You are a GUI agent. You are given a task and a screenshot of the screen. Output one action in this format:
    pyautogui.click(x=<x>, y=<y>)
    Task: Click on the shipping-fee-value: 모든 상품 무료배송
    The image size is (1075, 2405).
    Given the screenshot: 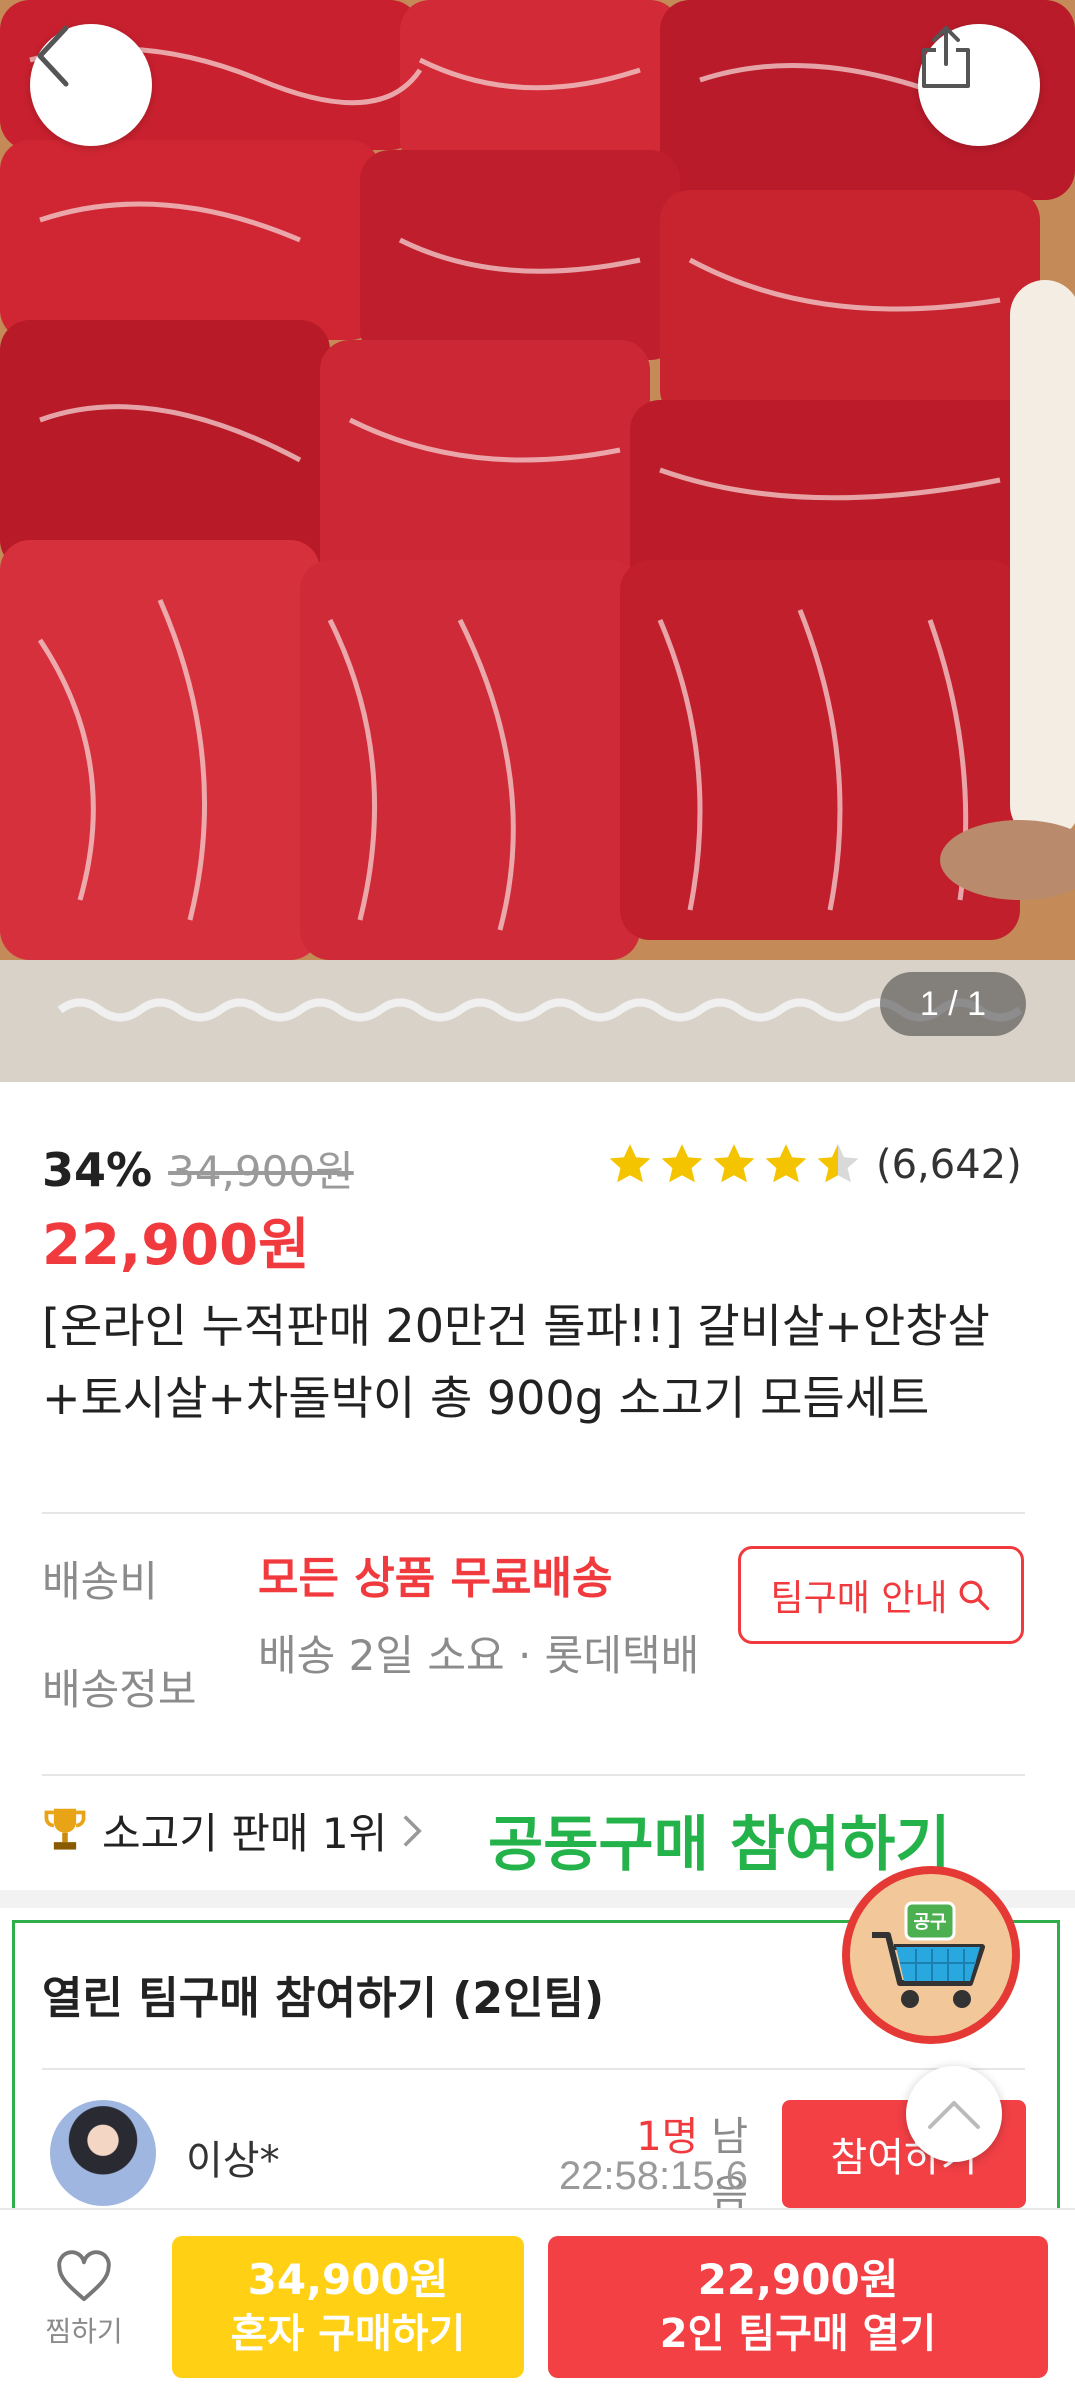 What is the action you would take?
    pyautogui.click(x=435, y=1578)
    